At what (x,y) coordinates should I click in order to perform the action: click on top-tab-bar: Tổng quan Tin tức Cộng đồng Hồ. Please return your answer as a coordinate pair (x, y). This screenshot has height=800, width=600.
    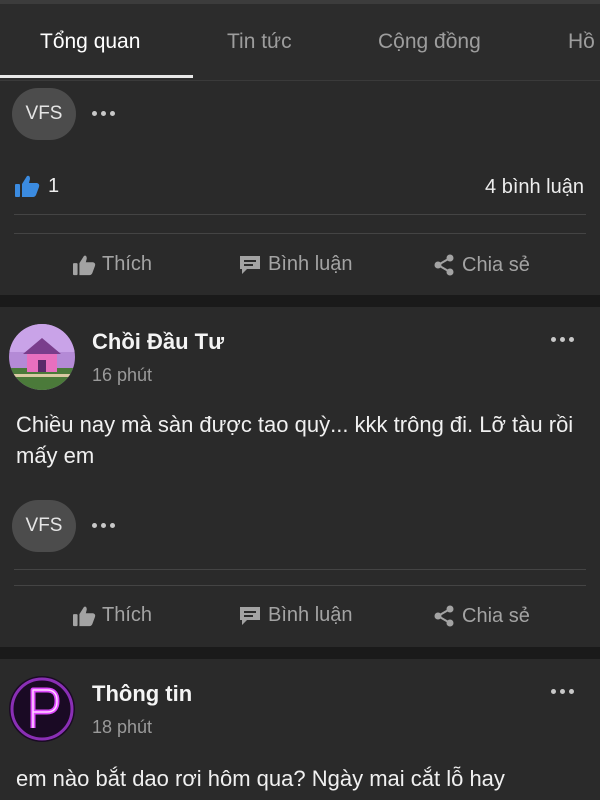
    Looking at the image, I should click on (300, 40).